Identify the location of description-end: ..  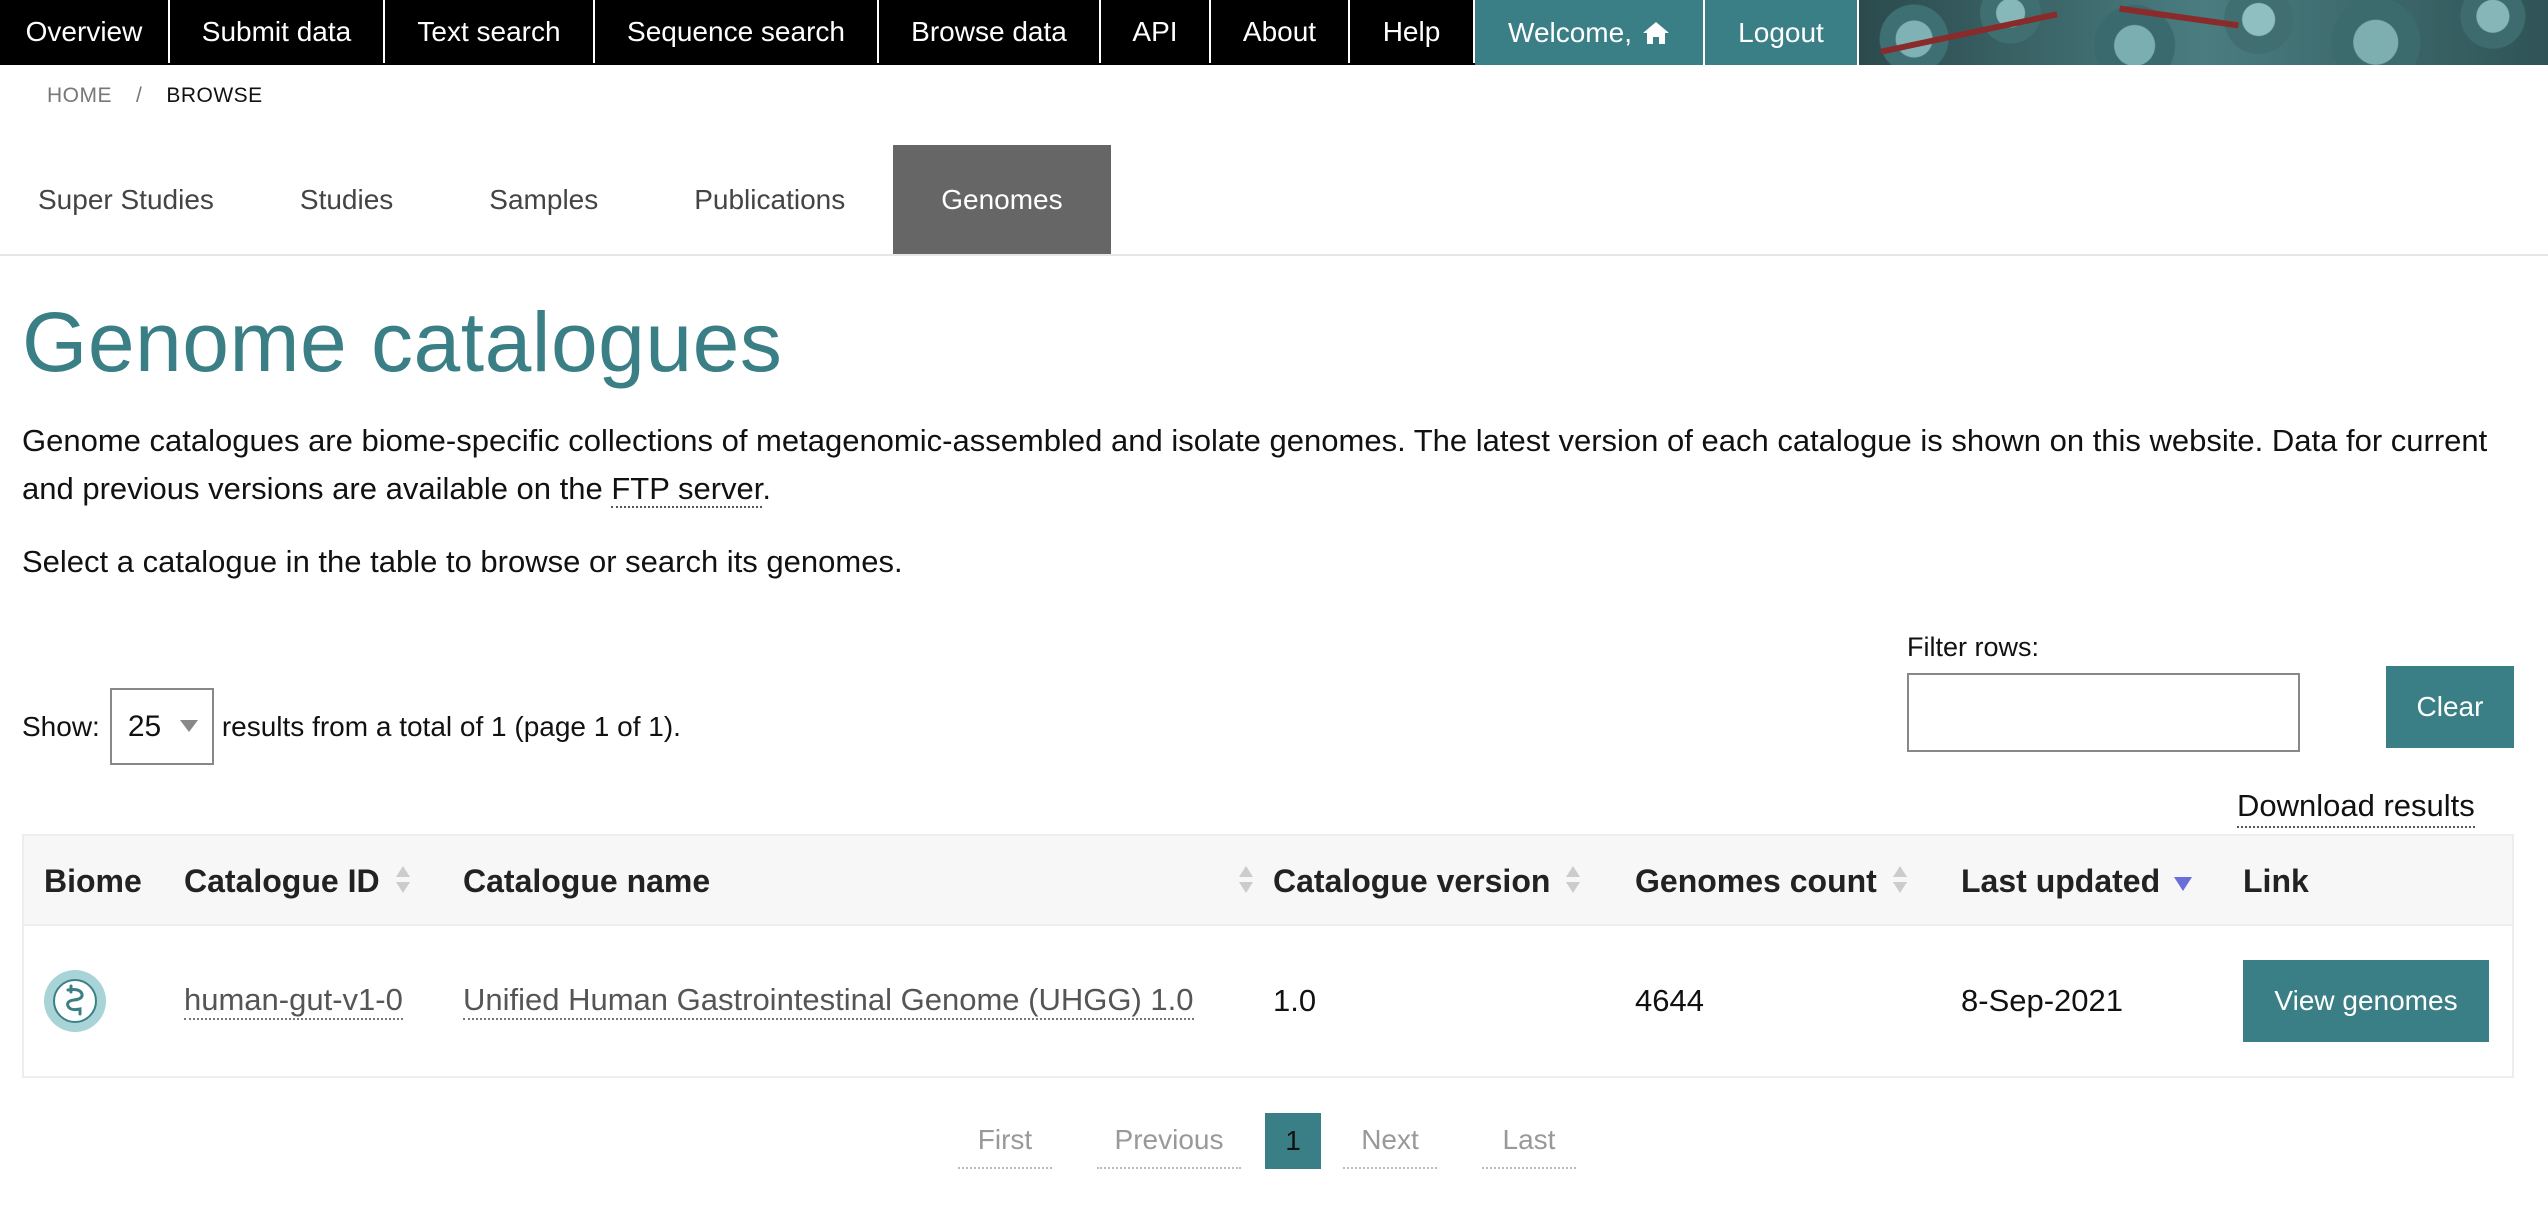
(767, 488).